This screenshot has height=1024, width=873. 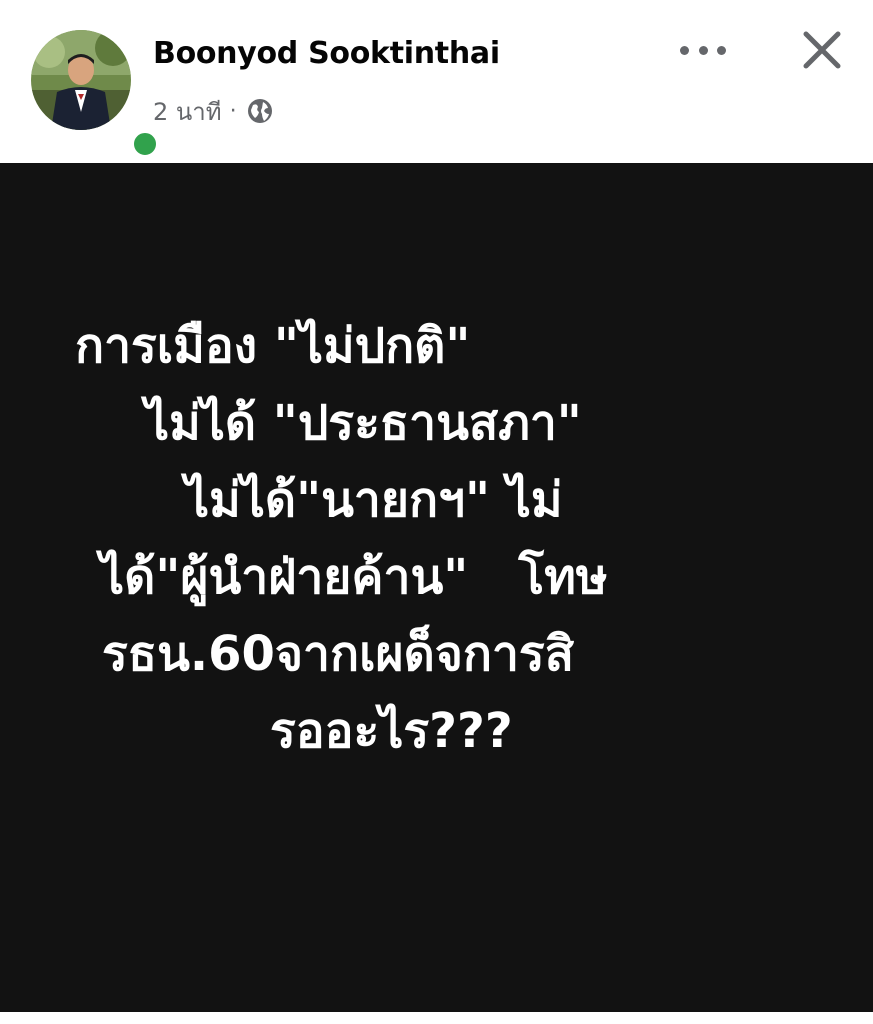 I want to click on author-avatar, so click(x=95, y=94).